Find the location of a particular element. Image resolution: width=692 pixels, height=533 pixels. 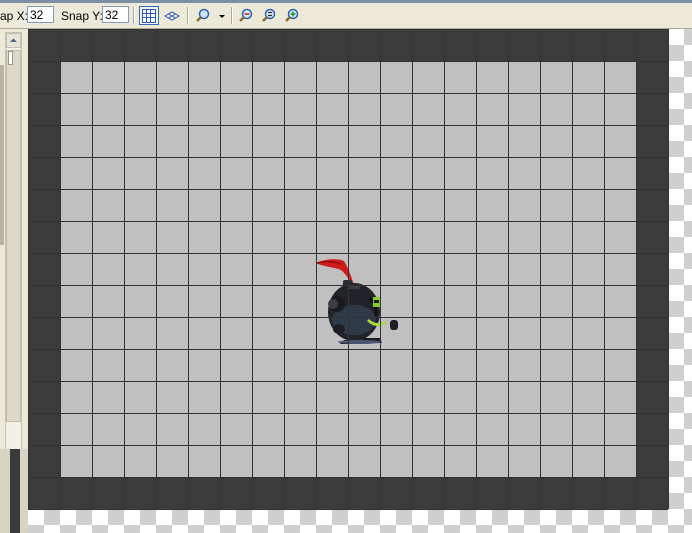

snap-x-input is located at coordinates (40, 14).